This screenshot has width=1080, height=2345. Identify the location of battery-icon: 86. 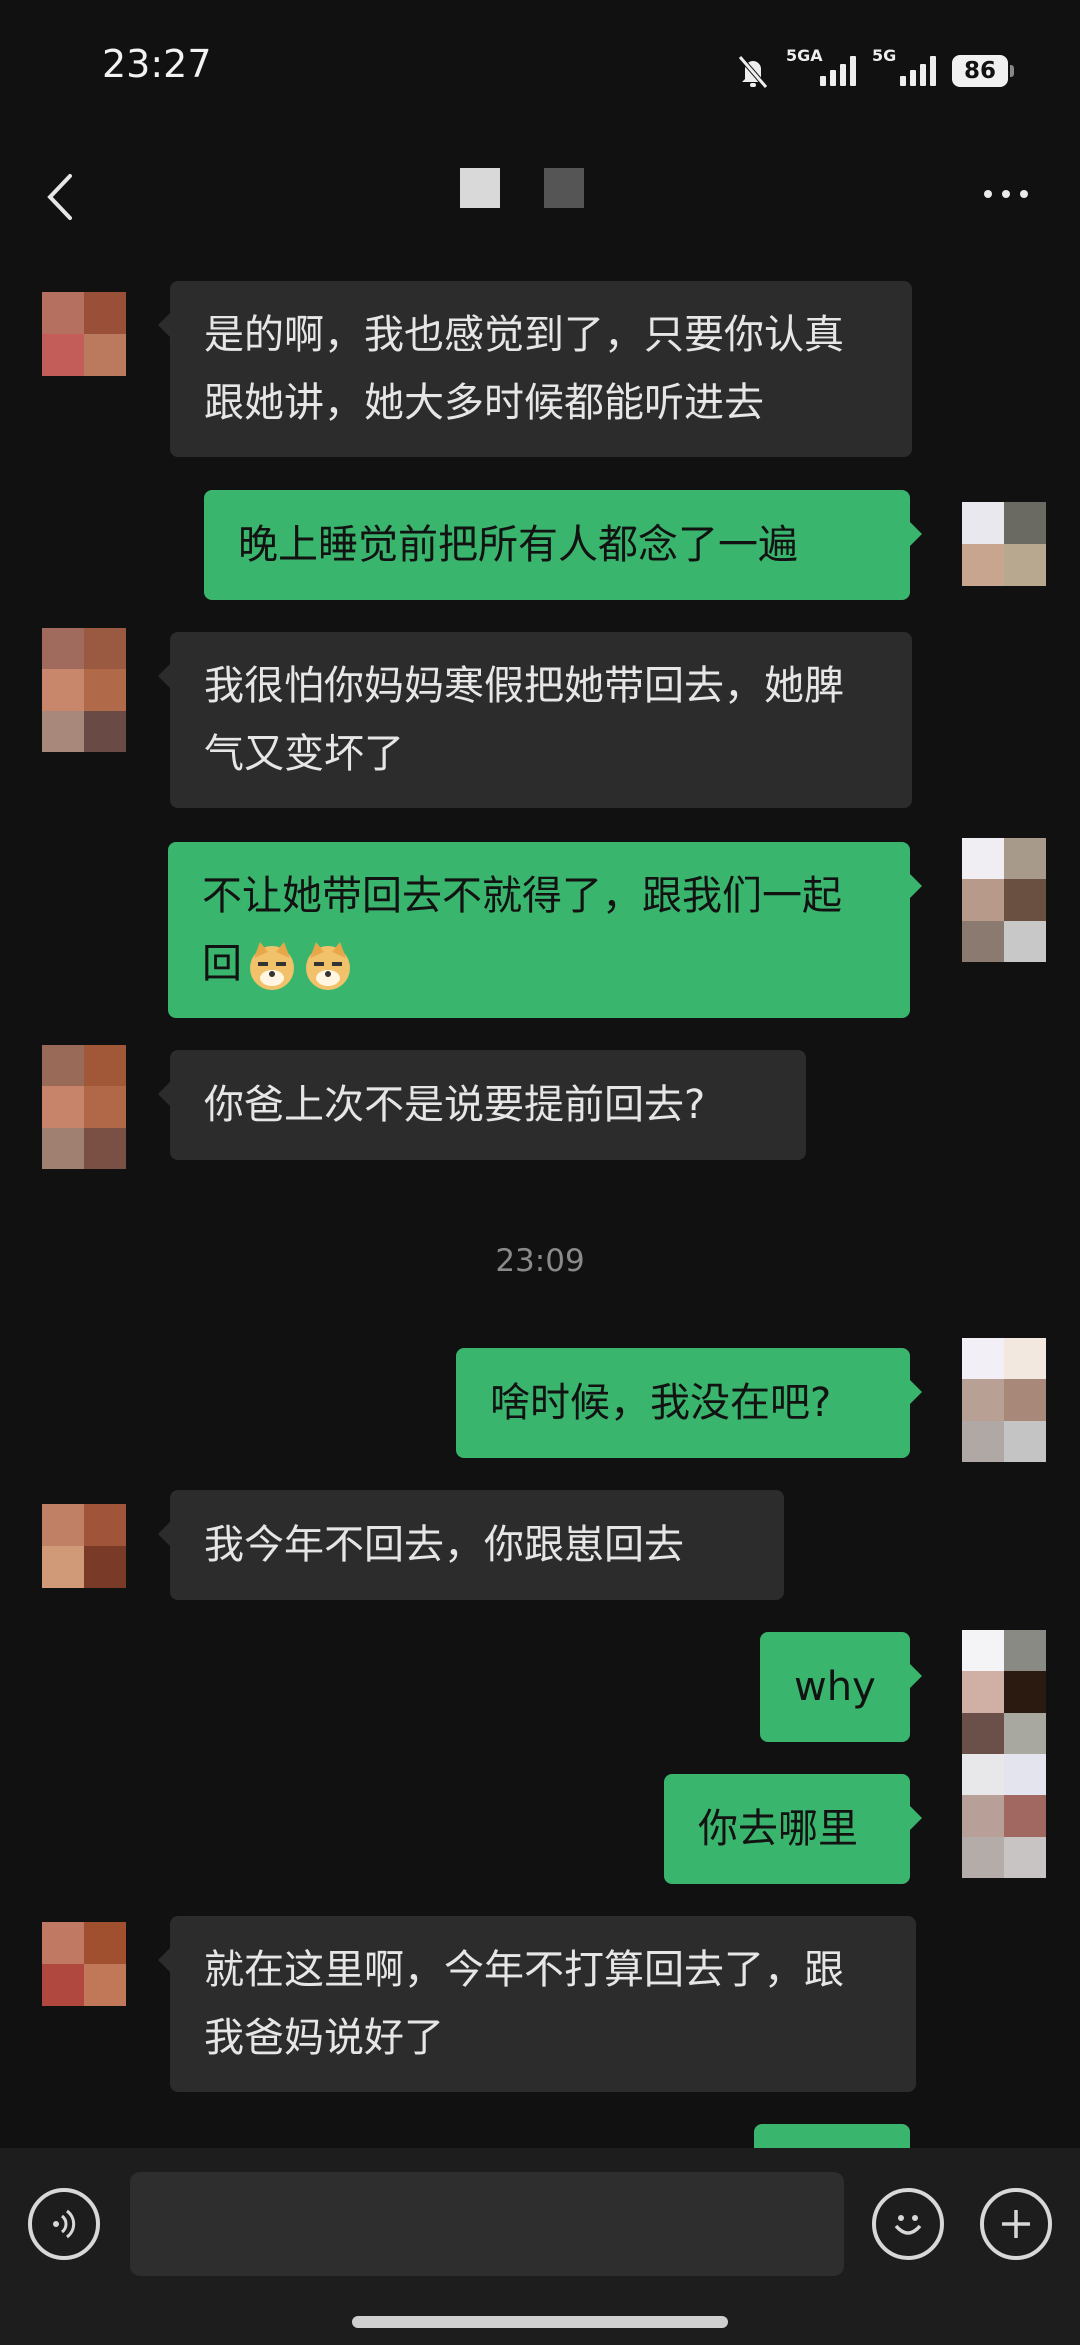
(983, 71).